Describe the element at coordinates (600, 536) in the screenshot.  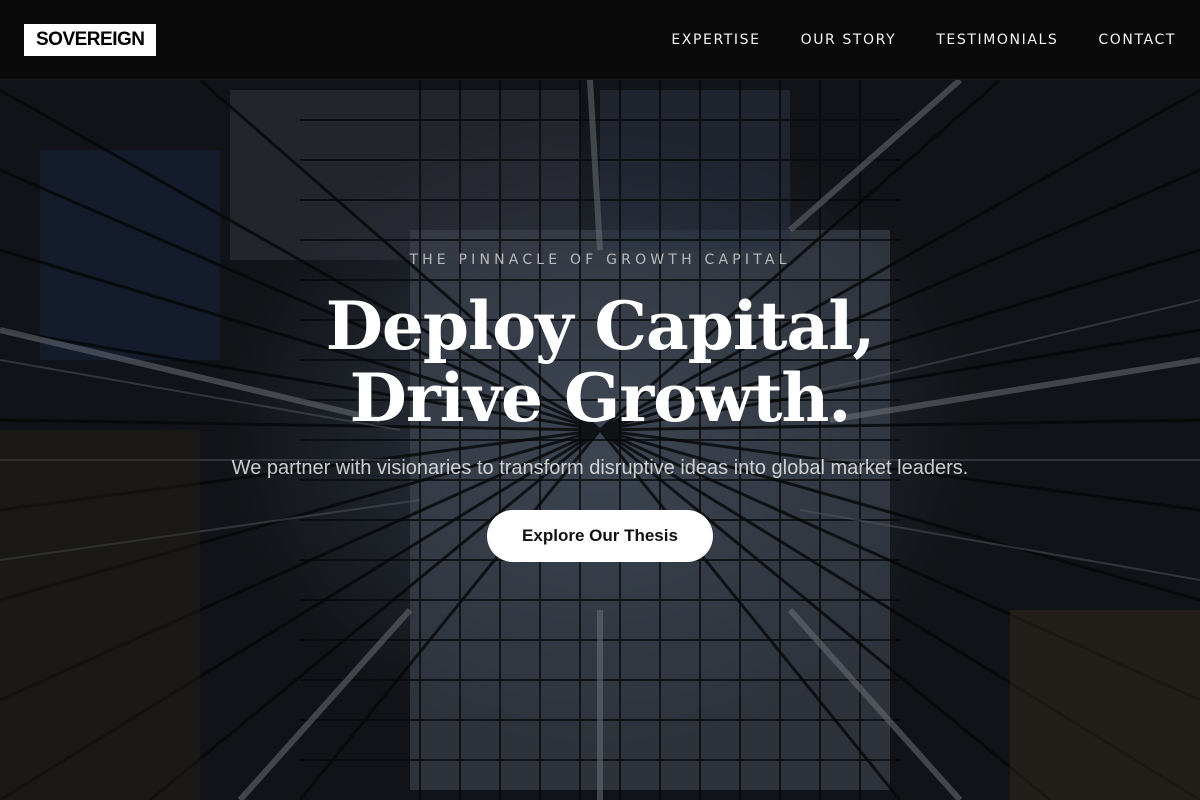
I see `explore-thesis-button: Explore Our Thesis` at that location.